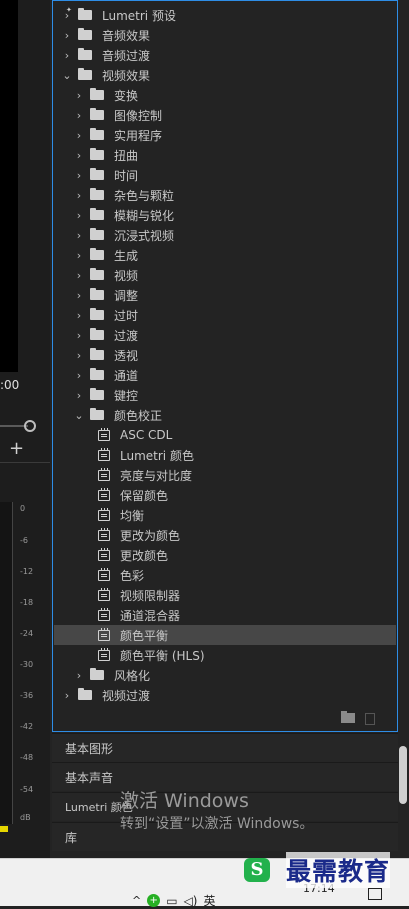 Image resolution: width=409 pixels, height=909 pixels. Describe the element at coordinates (225, 635) in the screenshot. I see `effects-tree-row: 颜色平衡` at that location.